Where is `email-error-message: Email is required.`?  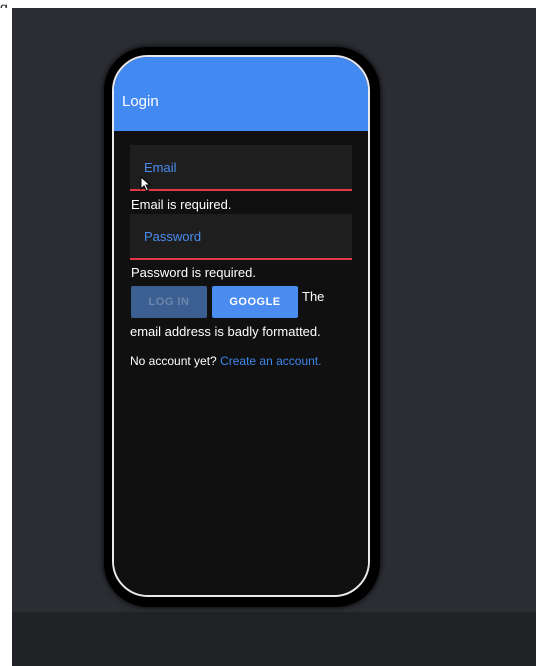 email-error-message: Email is required. is located at coordinates (181, 204).